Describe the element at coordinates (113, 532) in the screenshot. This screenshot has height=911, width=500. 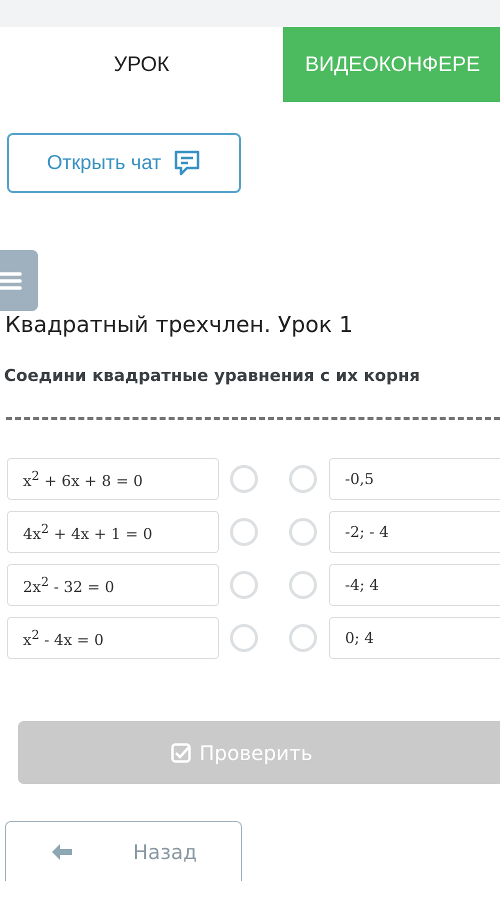
I see `equation-card: 4x$^{2}$ + 4x + 1 = 0` at that location.